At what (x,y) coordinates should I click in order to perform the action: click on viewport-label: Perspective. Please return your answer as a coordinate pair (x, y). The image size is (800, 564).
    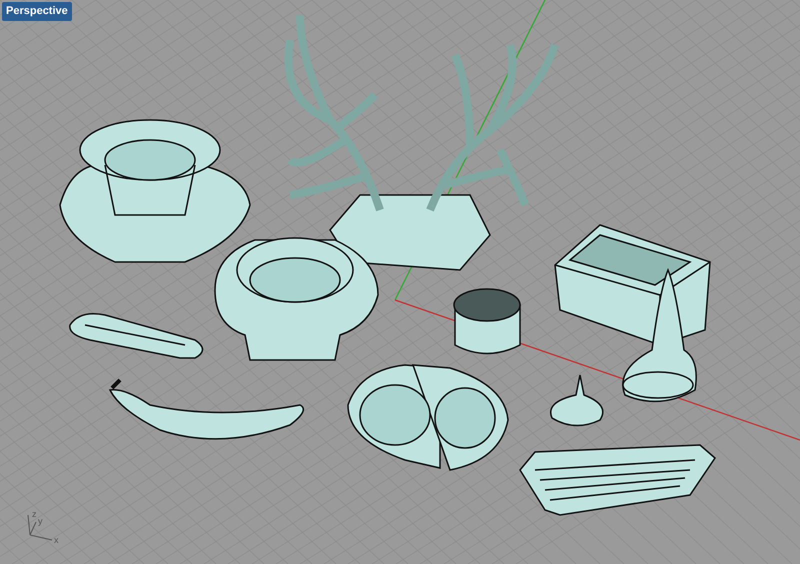
    Looking at the image, I should click on (37, 11).